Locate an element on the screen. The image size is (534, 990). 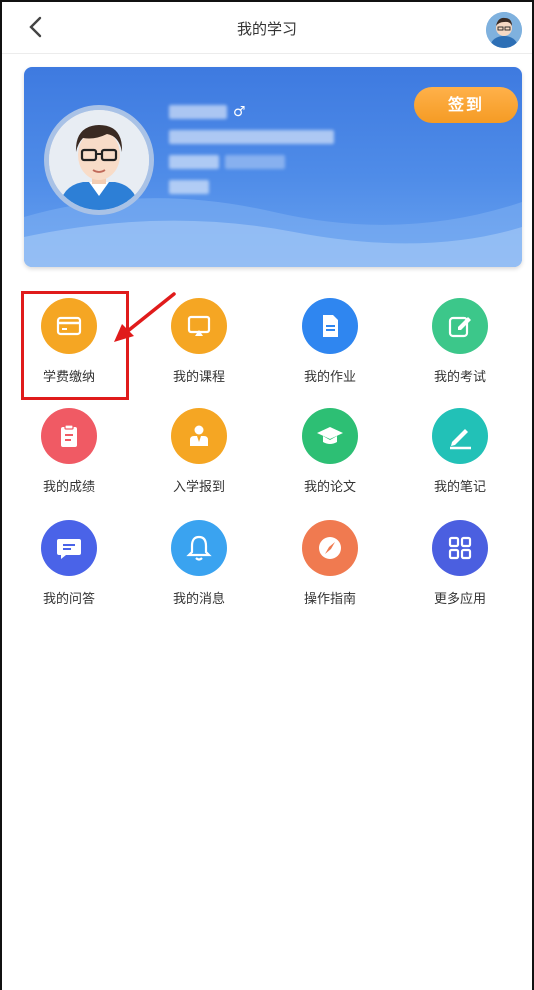
grid-item-label: 我的论文 is located at coordinates (329, 487).